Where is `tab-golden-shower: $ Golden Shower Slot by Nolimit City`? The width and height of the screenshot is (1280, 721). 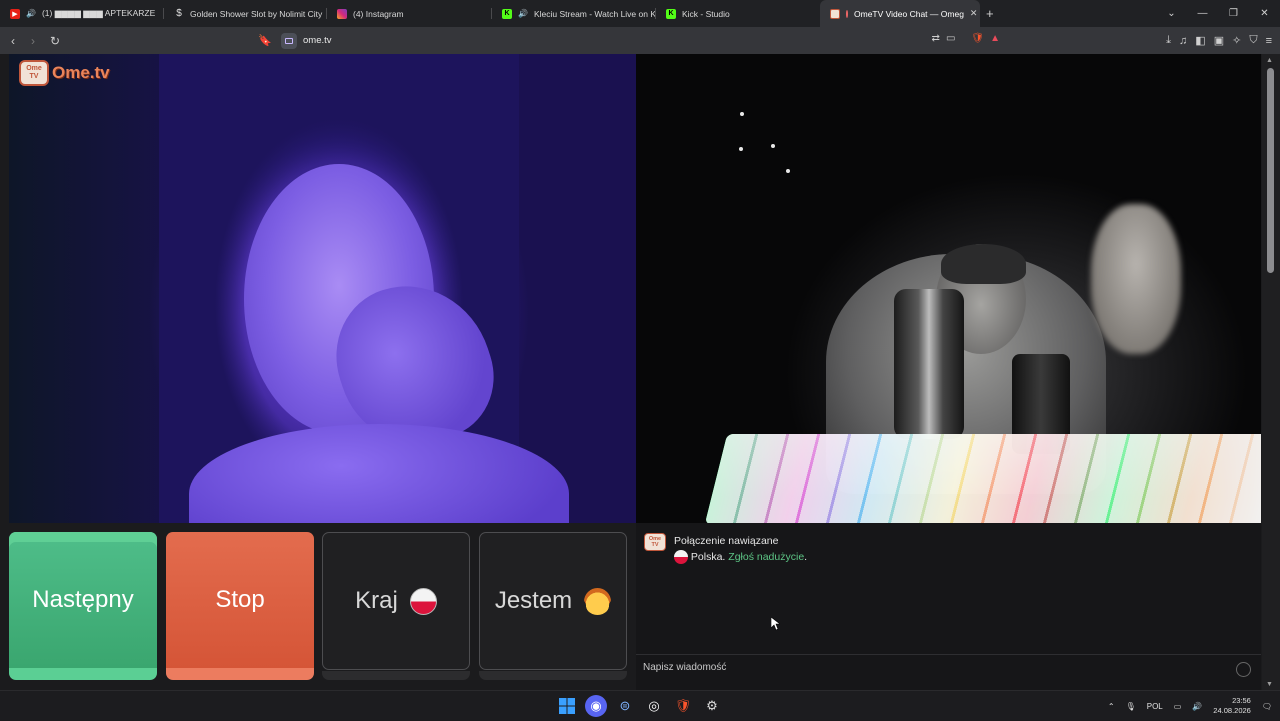 tab-golden-shower: $ Golden Shower Slot by Nolimit City is located at coordinates (245, 13).